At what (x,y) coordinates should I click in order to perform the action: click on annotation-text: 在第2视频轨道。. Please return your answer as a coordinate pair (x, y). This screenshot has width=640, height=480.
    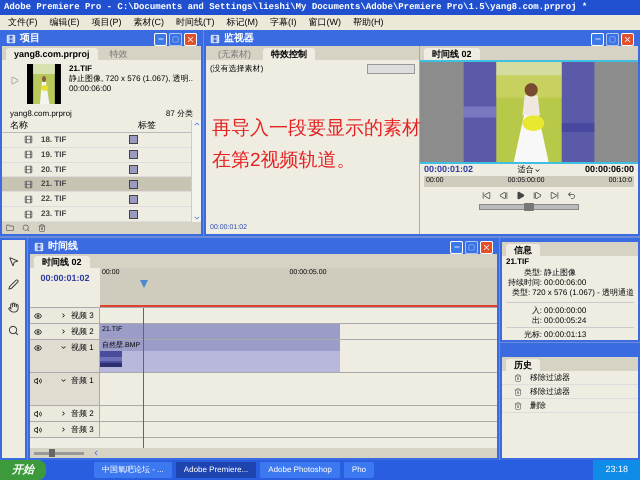
    Looking at the image, I should click on (284, 161).